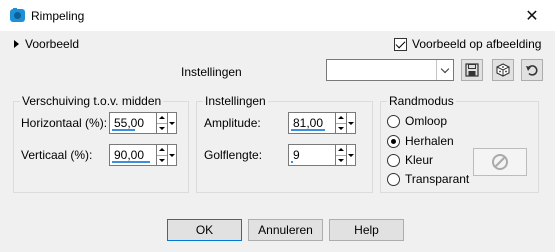  Describe the element at coordinates (211, 72) in the screenshot. I see `presets-label: Instellingen` at that location.